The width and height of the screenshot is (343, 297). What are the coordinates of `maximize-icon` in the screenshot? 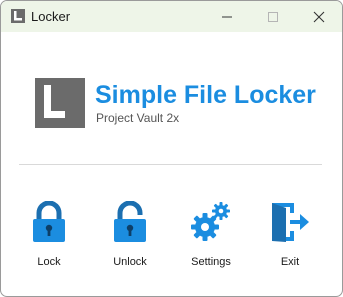 It's located at (273, 17).